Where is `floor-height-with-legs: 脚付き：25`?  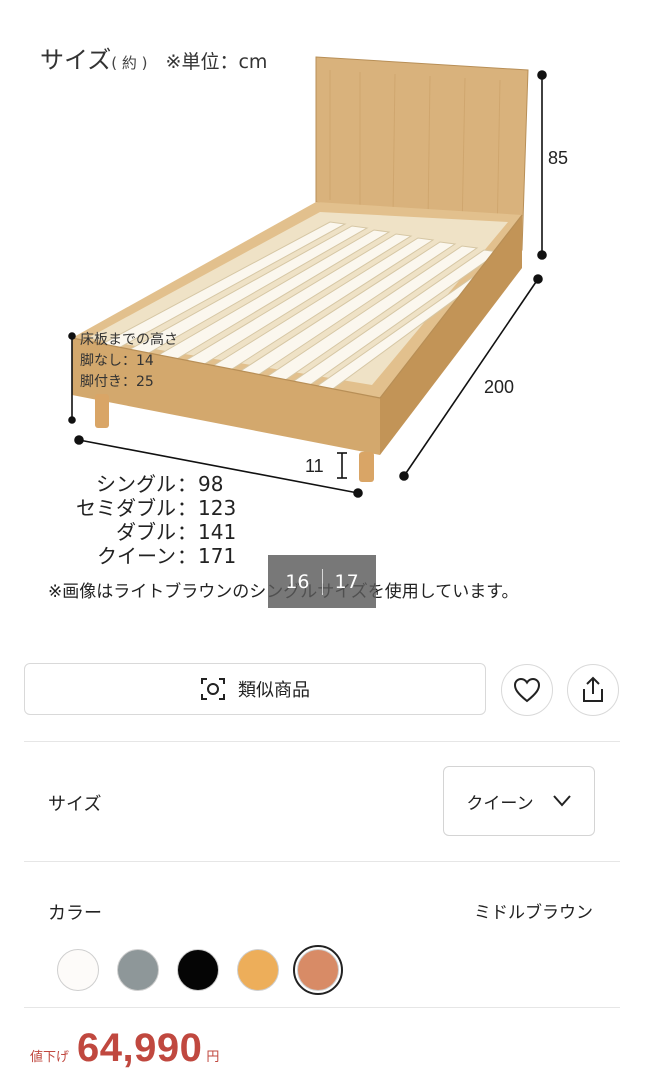 floor-height-with-legs: 脚付き：25 is located at coordinates (117, 382).